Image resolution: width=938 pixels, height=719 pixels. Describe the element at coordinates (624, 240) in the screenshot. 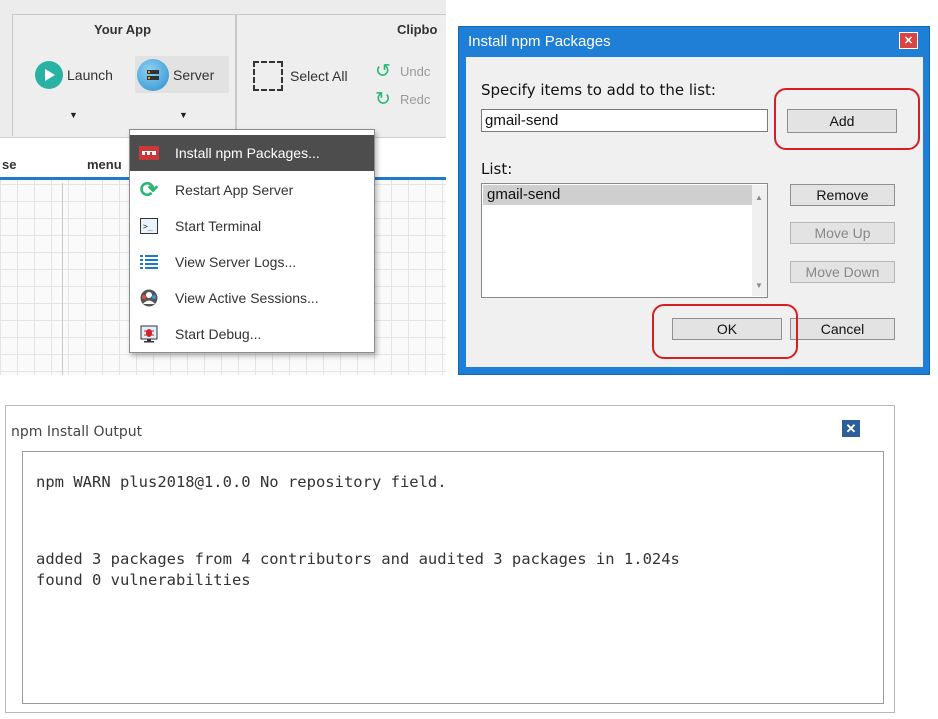

I see `package-listbox: gmail-send ▲ ▼` at that location.